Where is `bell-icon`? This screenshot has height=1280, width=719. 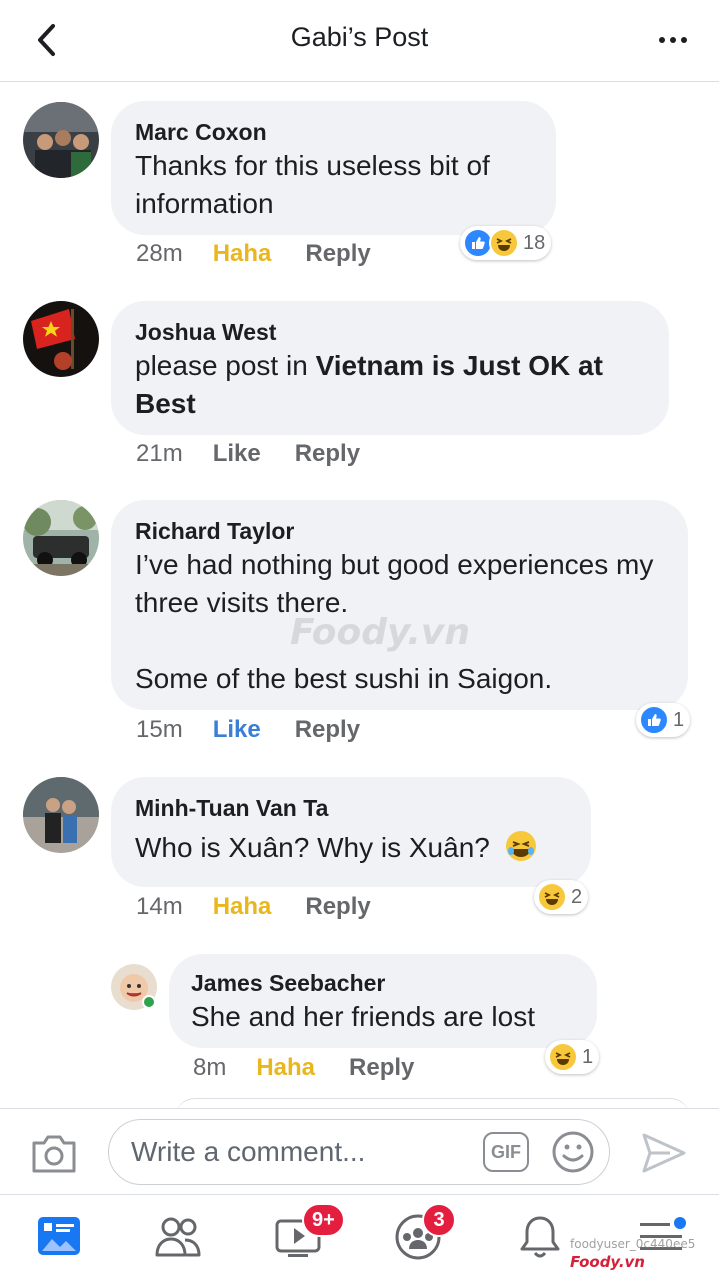 bell-icon is located at coordinates (540, 1237).